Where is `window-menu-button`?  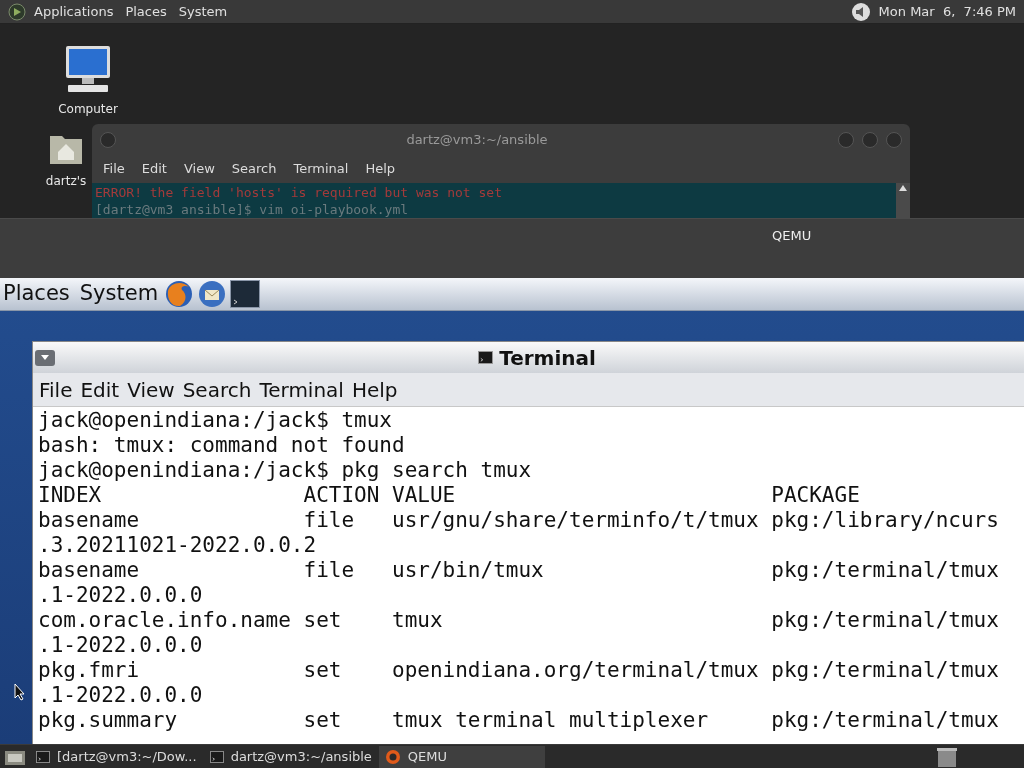 window-menu-button is located at coordinates (45, 357).